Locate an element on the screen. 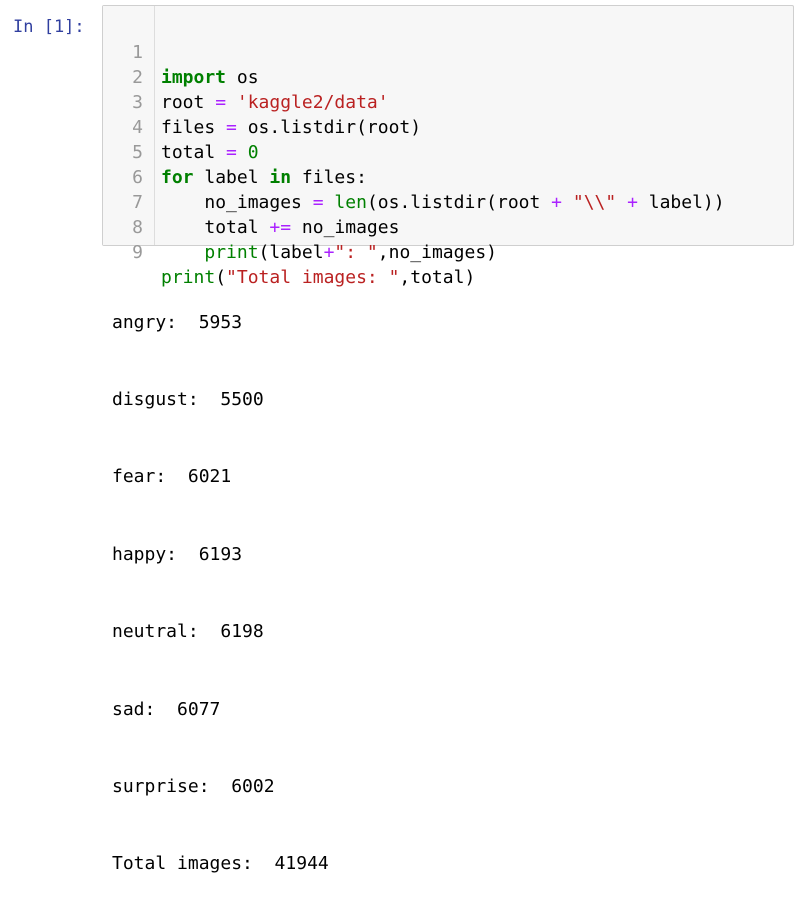  code-line: 9 print("Total images: ",total) is located at coordinates (448, 251).